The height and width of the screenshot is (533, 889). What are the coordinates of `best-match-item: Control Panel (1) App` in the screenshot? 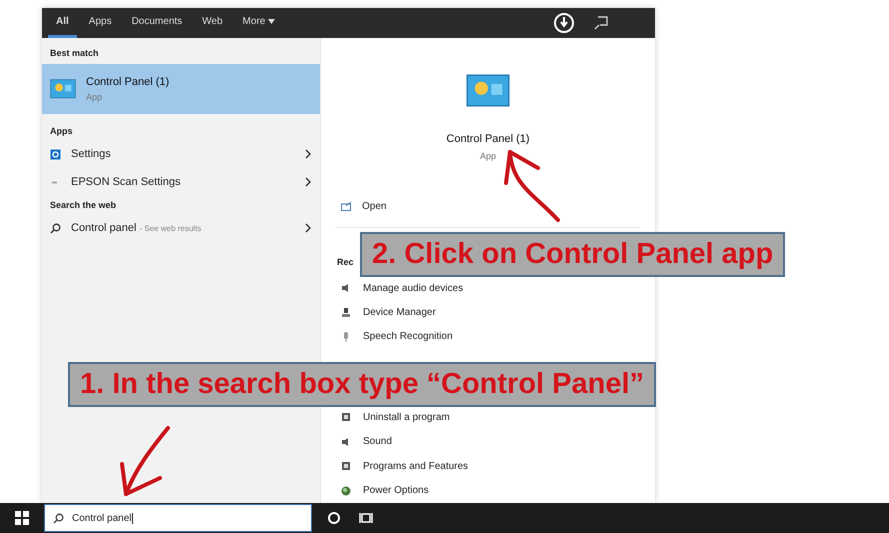 It's located at (181, 89).